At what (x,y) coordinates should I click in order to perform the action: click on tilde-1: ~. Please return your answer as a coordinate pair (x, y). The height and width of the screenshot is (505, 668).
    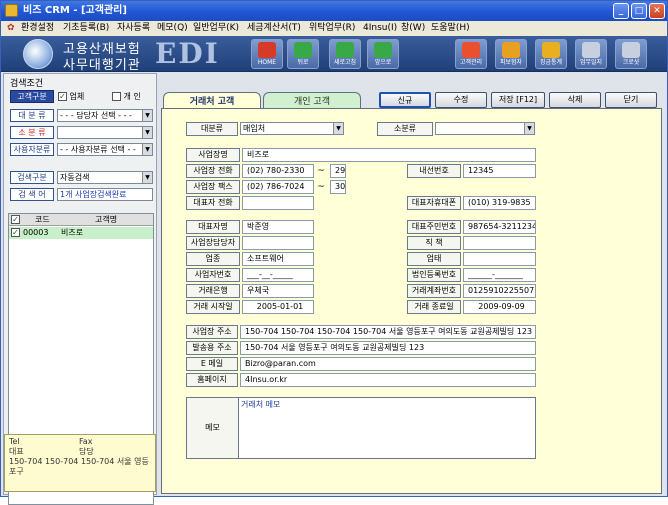
    Looking at the image, I should click on (321, 171).